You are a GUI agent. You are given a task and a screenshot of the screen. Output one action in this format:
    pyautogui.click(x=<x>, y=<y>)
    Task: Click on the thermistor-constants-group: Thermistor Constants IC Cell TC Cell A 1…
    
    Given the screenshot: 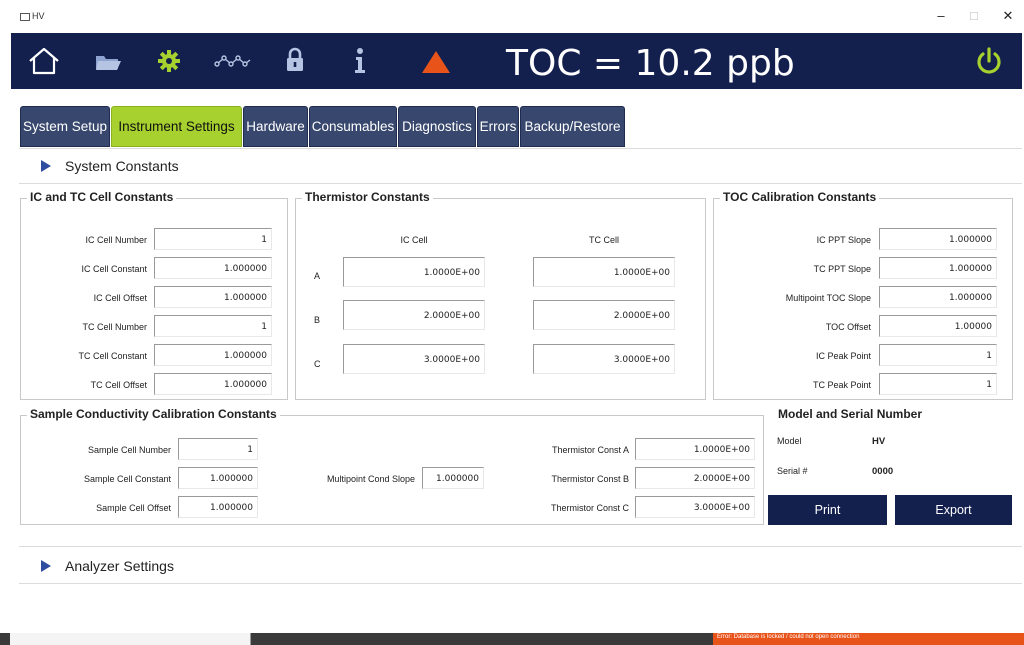 What is the action you would take?
    pyautogui.click(x=500, y=295)
    